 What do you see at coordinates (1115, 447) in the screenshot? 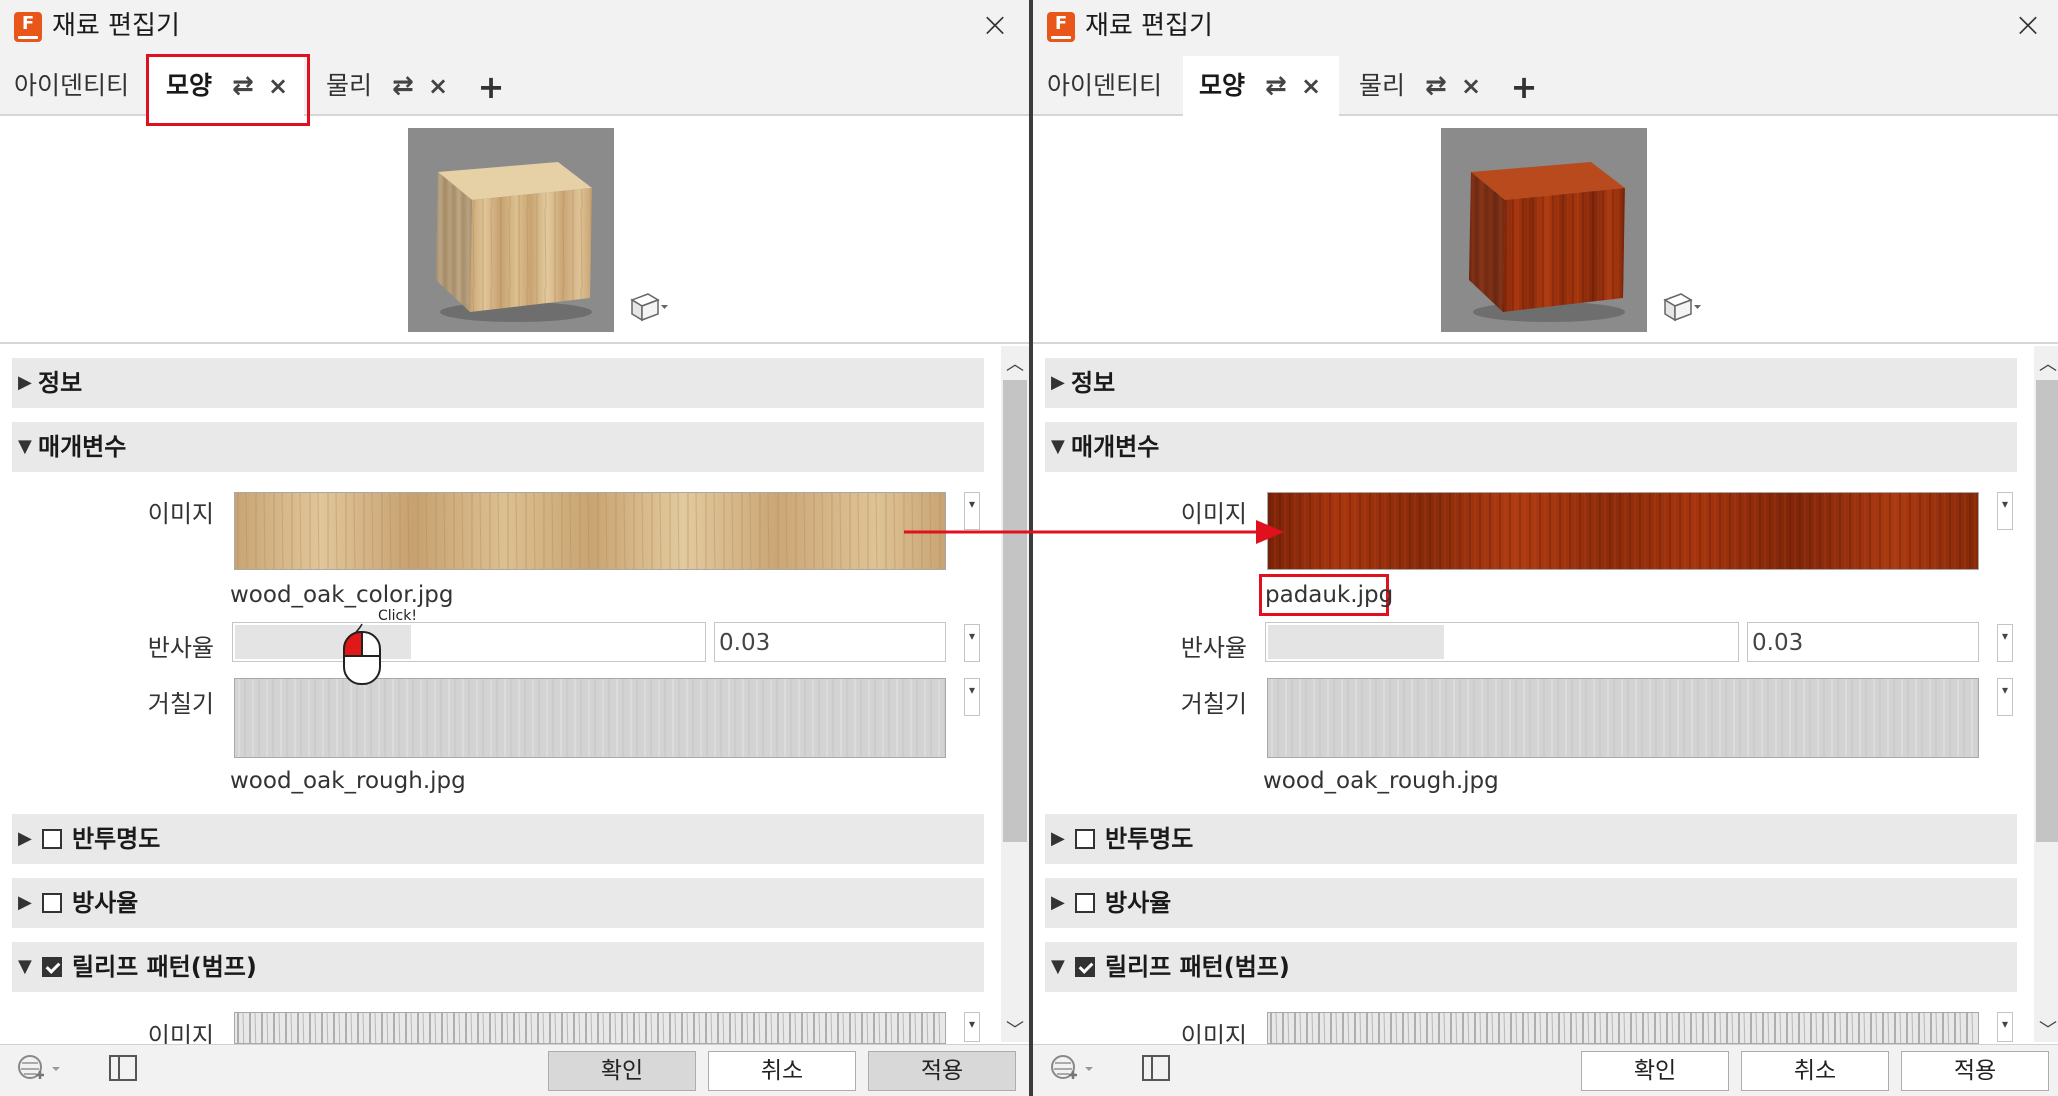
I see `section-title: 매개변수` at bounding box center [1115, 447].